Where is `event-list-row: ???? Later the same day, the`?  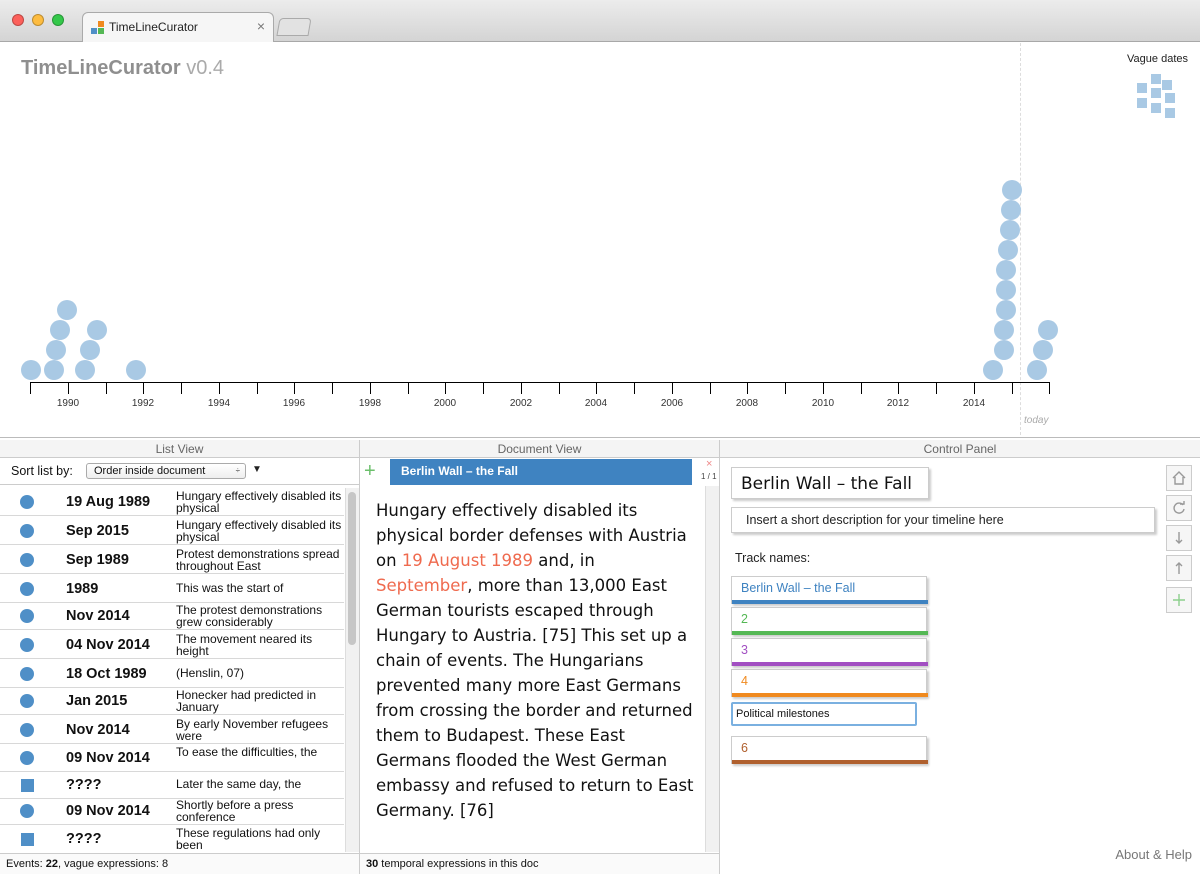 event-list-row: ???? Later the same day, the is located at coordinates (172, 785).